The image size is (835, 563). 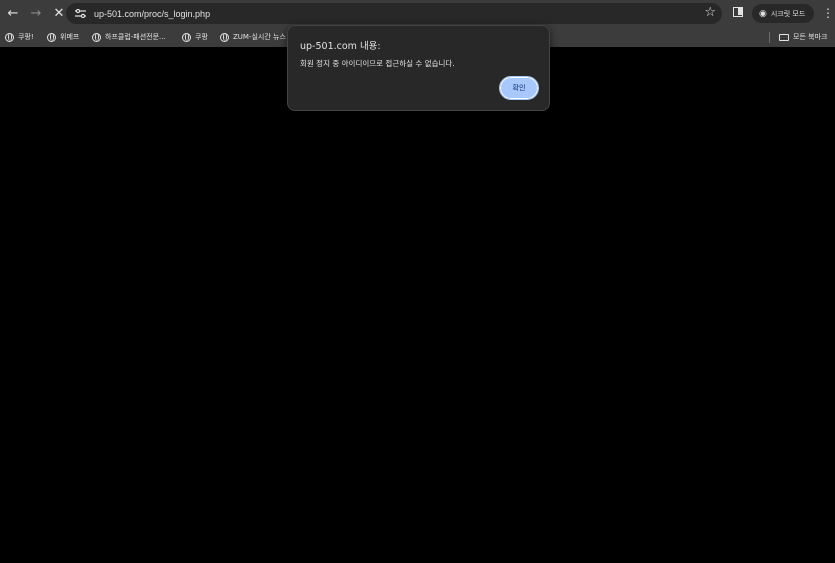 I want to click on forward-icon: →, so click(x=36, y=14).